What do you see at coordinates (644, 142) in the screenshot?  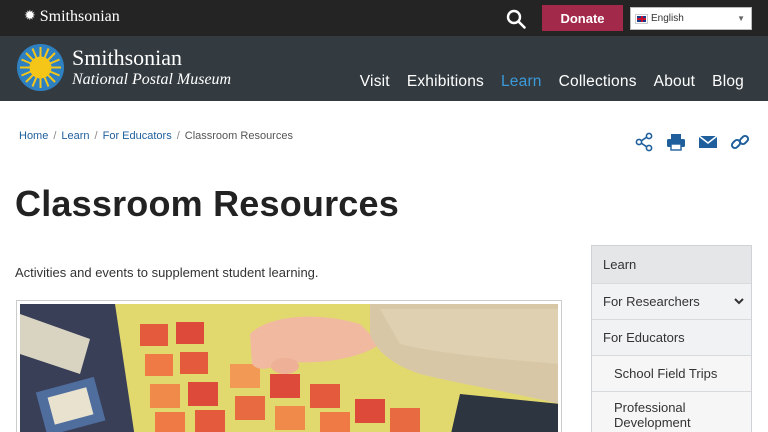 I see `share-icon` at bounding box center [644, 142].